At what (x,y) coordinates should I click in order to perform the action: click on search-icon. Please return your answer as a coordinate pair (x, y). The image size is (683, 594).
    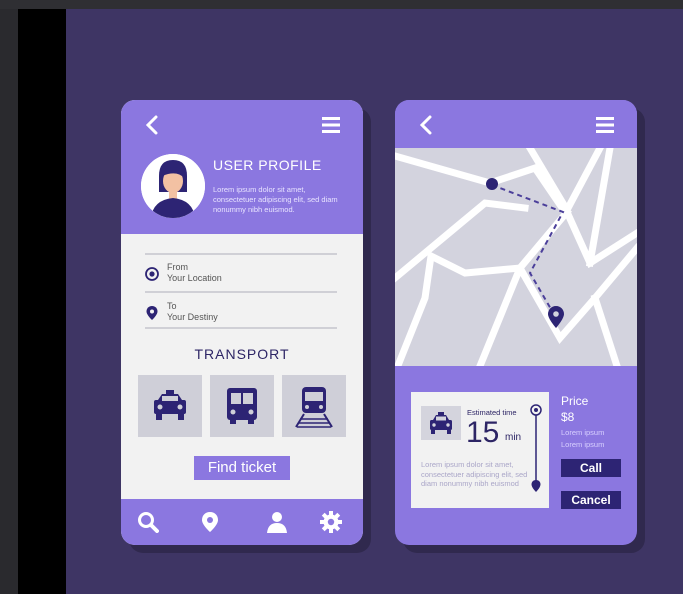
    Looking at the image, I should click on (148, 522).